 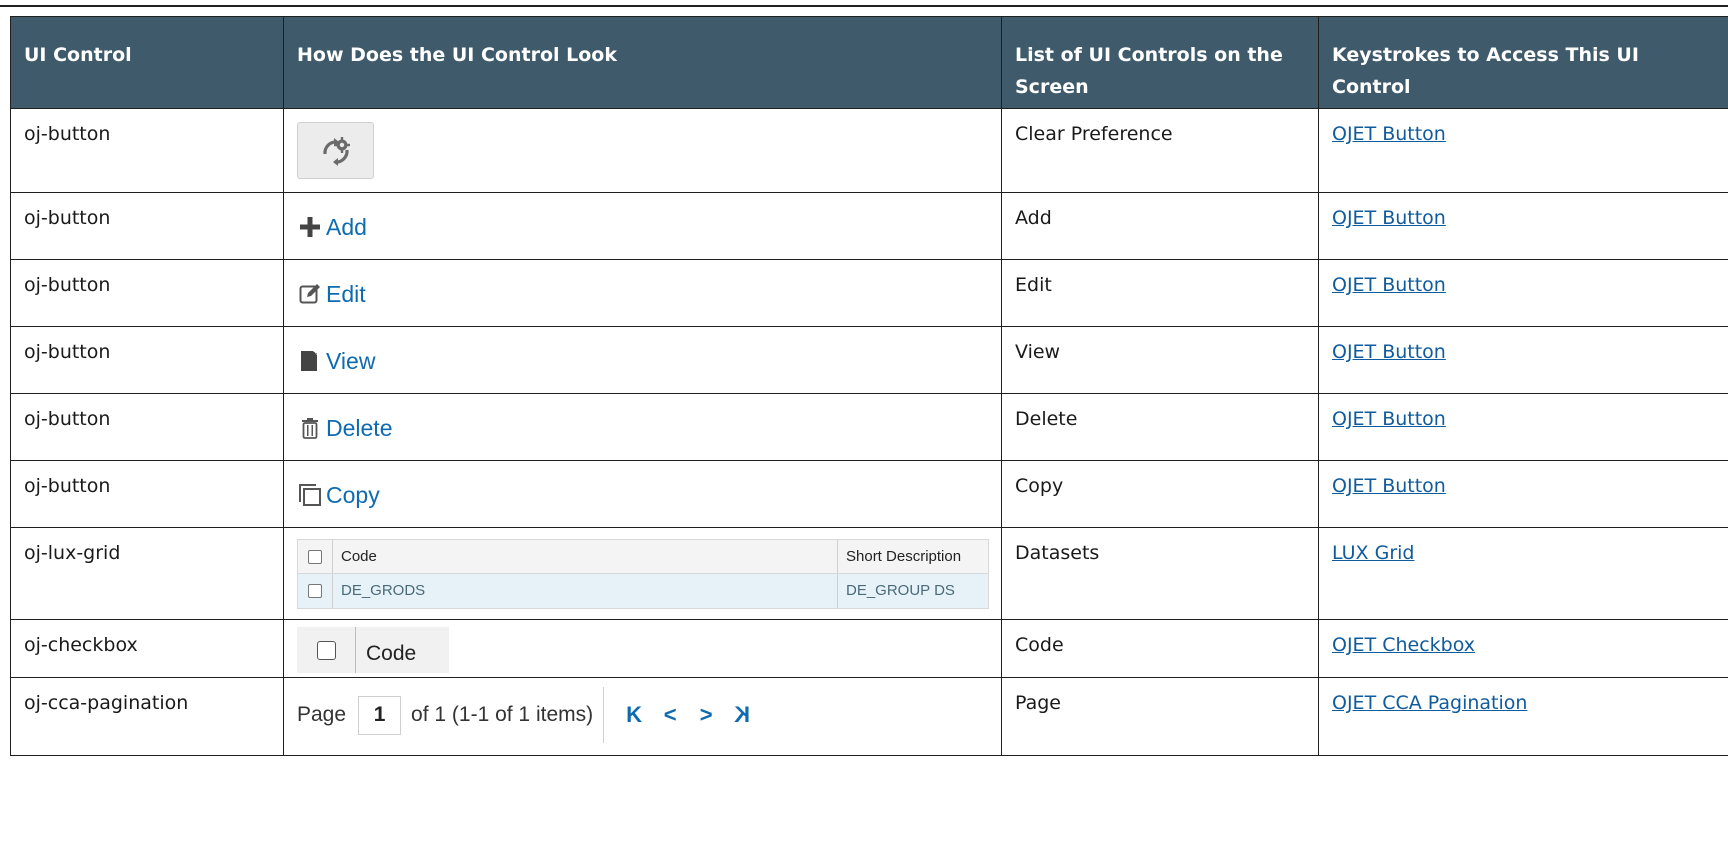 What do you see at coordinates (604, 715) in the screenshot?
I see `pager-divider` at bounding box center [604, 715].